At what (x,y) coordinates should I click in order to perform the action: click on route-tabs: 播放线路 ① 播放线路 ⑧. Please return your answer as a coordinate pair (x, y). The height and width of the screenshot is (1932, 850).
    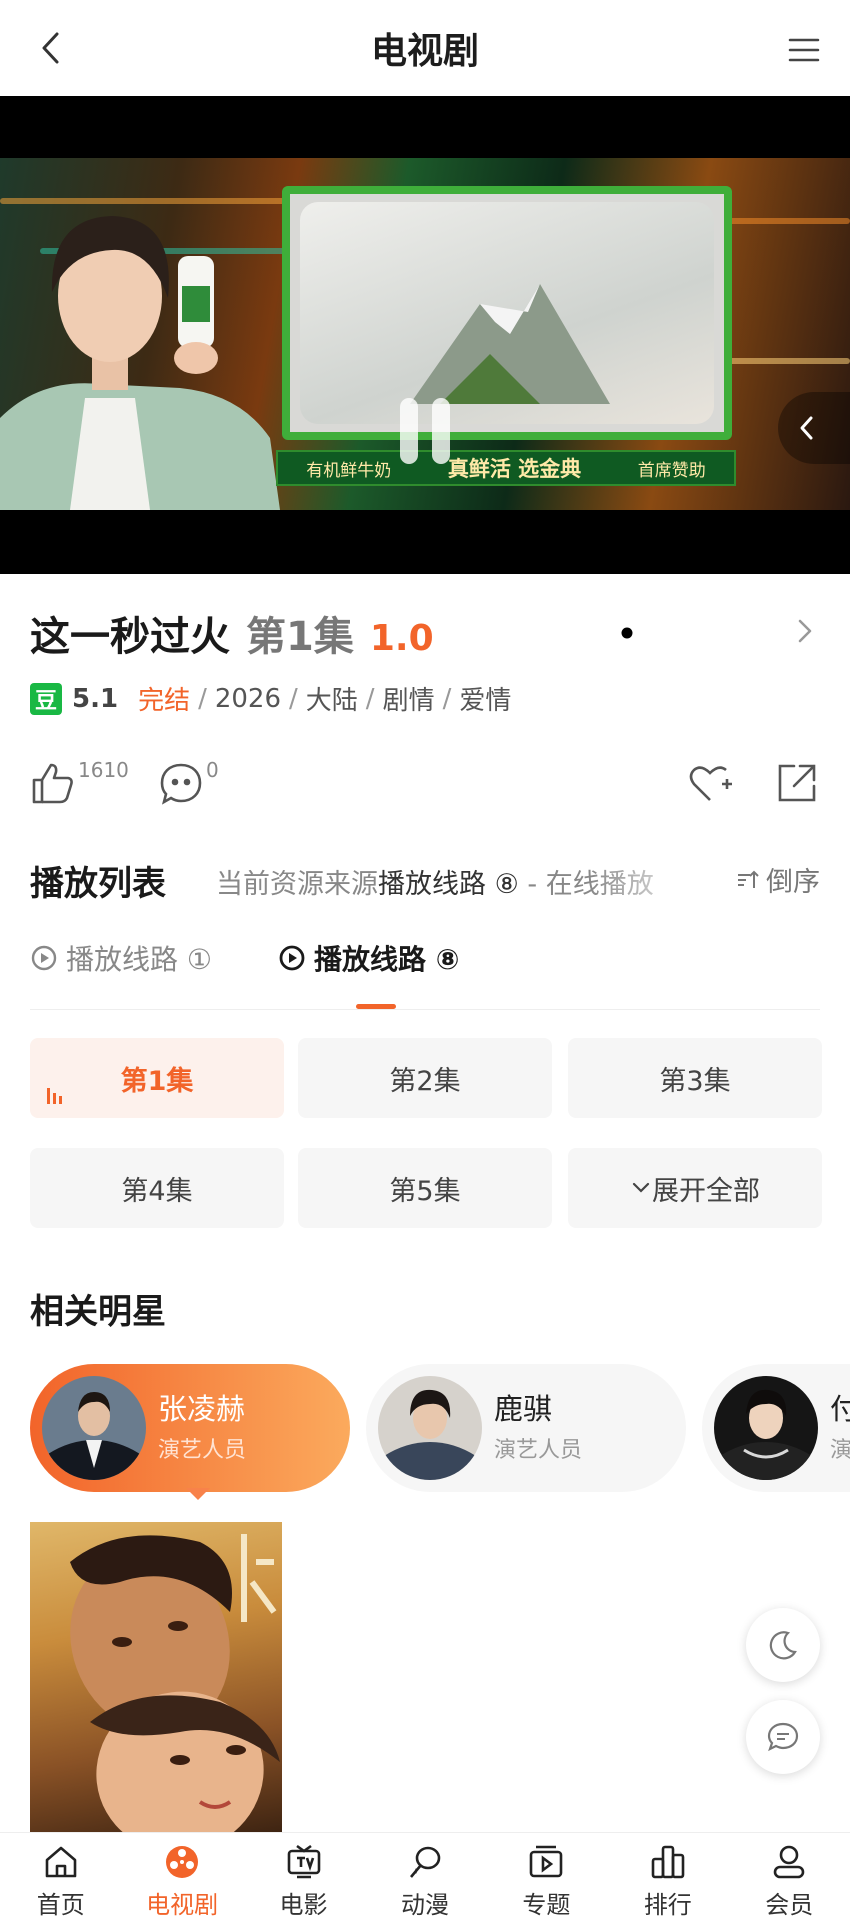
    Looking at the image, I should click on (425, 974).